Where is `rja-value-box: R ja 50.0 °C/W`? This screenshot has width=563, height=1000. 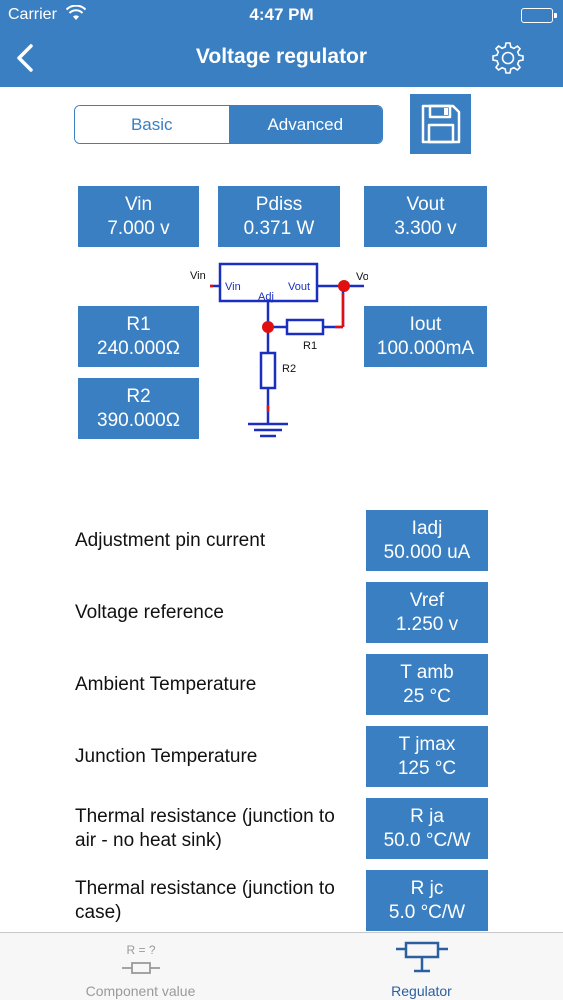
rja-value-box: R ja 50.0 °C/W is located at coordinates (427, 828).